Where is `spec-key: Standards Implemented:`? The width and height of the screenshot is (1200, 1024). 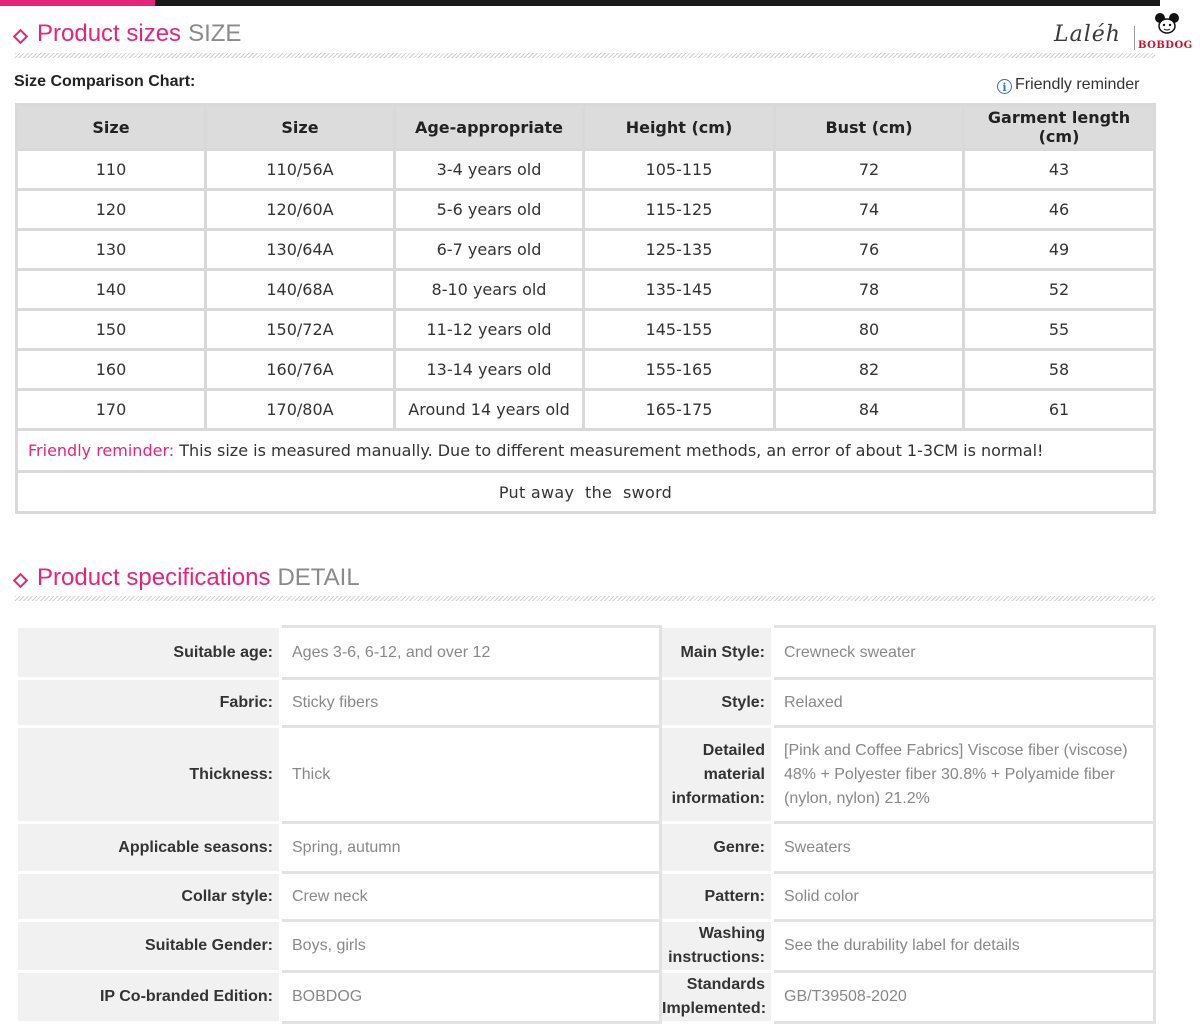
spec-key: Standards Implemented: is located at coordinates (716, 997).